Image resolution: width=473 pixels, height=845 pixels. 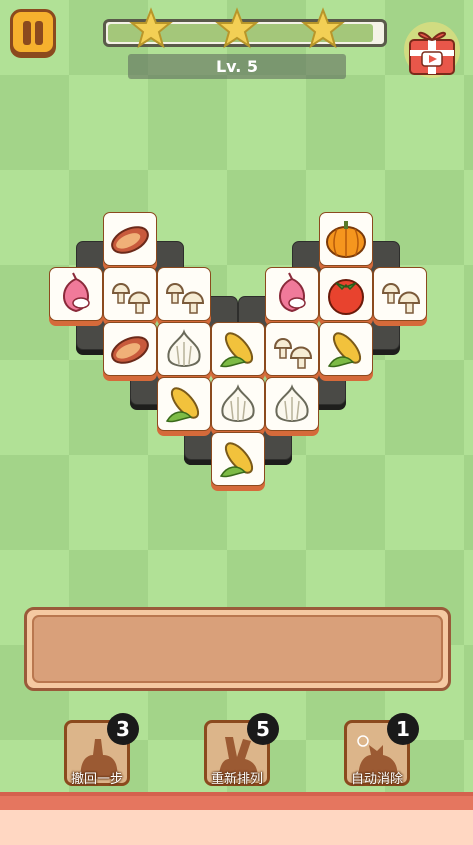 I want to click on tile-pumpkin, so click(x=346, y=242).